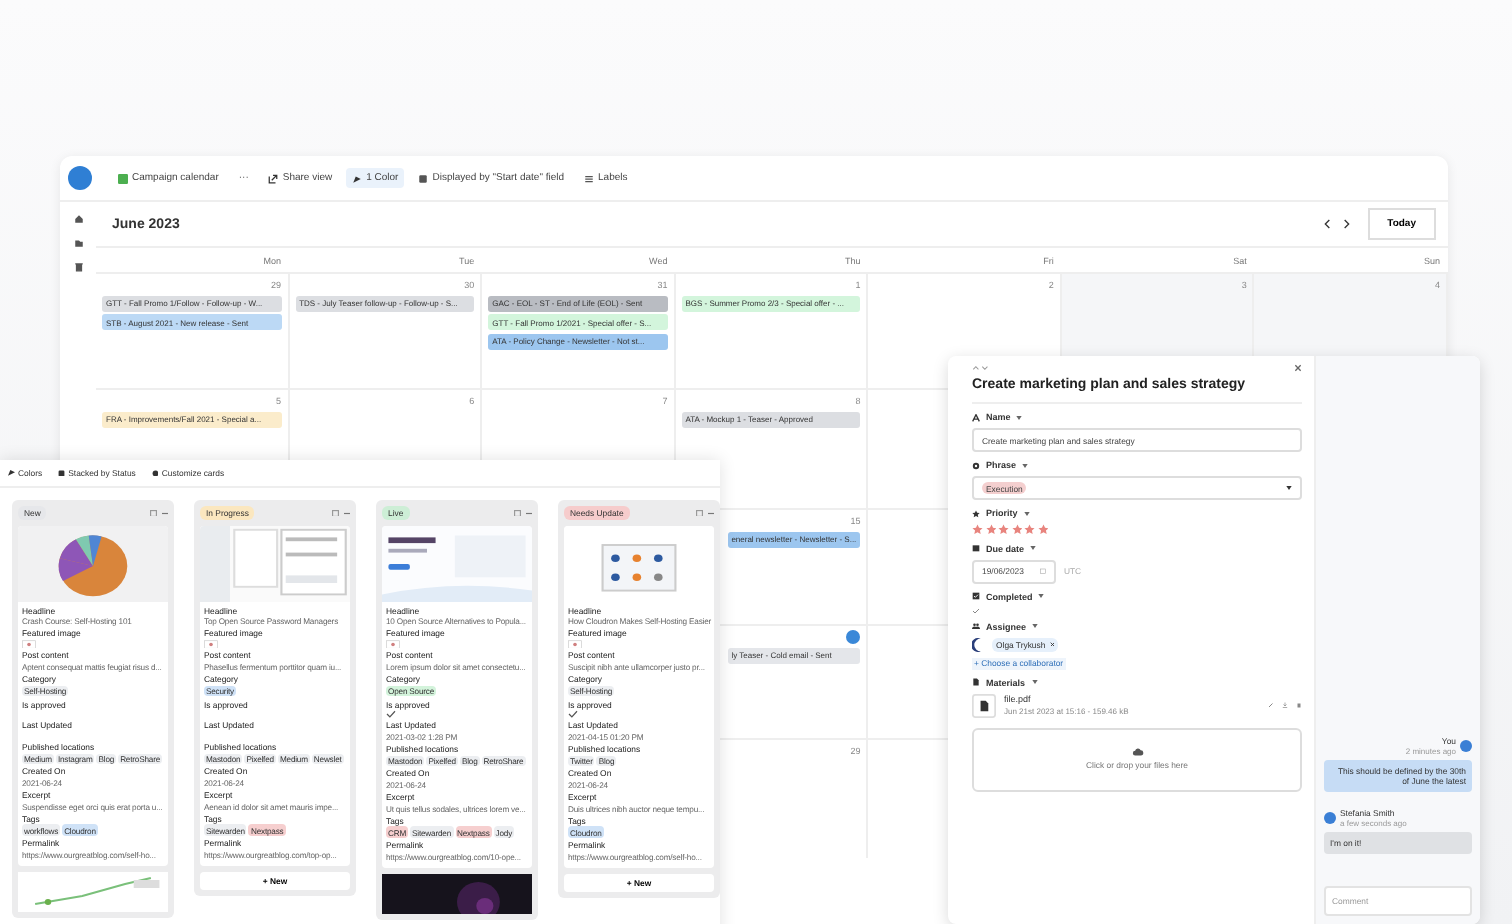  Describe the element at coordinates (976, 417) in the screenshot. I see `text-icon` at that location.